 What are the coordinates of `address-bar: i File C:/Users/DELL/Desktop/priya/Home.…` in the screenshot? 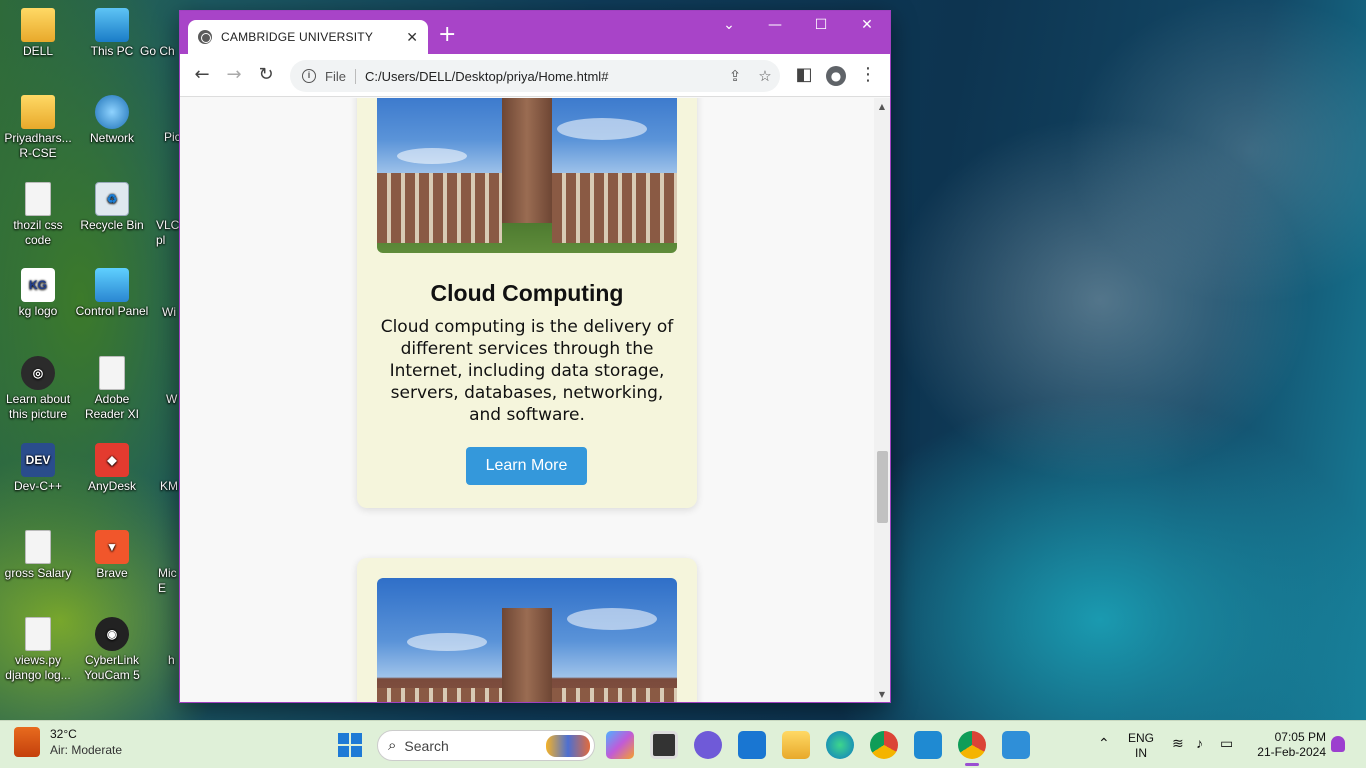 It's located at (535, 76).